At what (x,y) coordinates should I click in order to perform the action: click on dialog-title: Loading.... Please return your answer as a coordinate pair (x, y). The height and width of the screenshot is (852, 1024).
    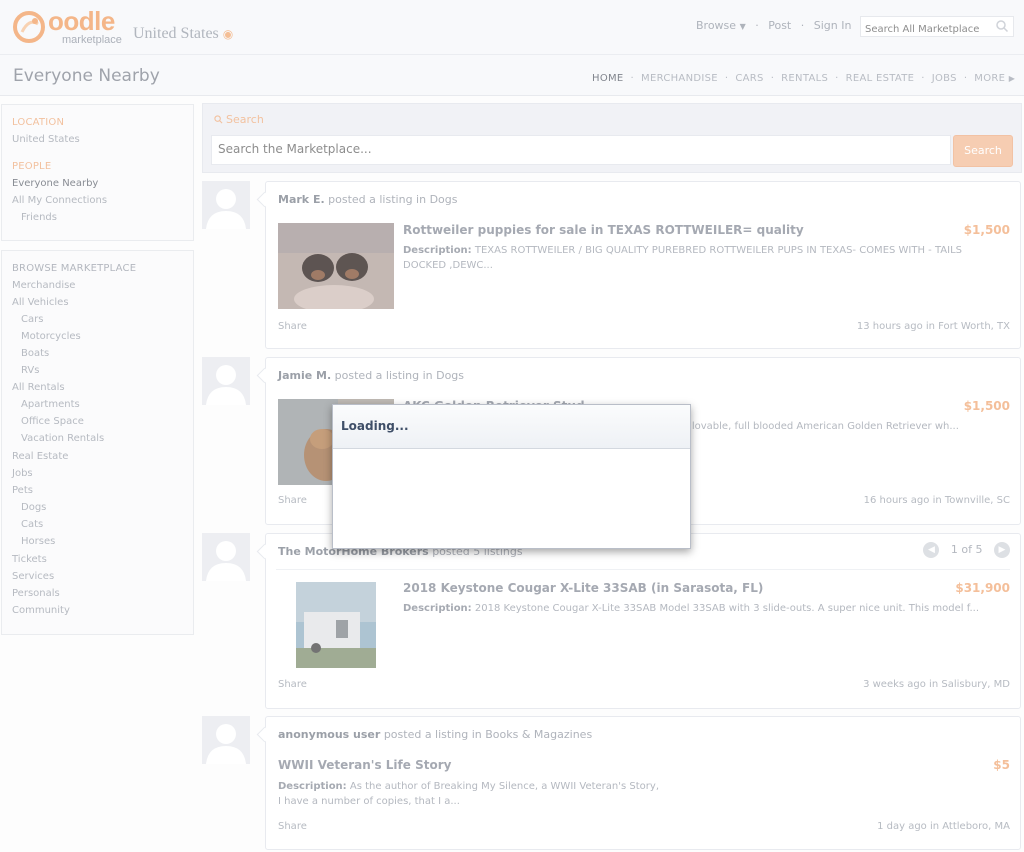
    Looking at the image, I should click on (375, 426).